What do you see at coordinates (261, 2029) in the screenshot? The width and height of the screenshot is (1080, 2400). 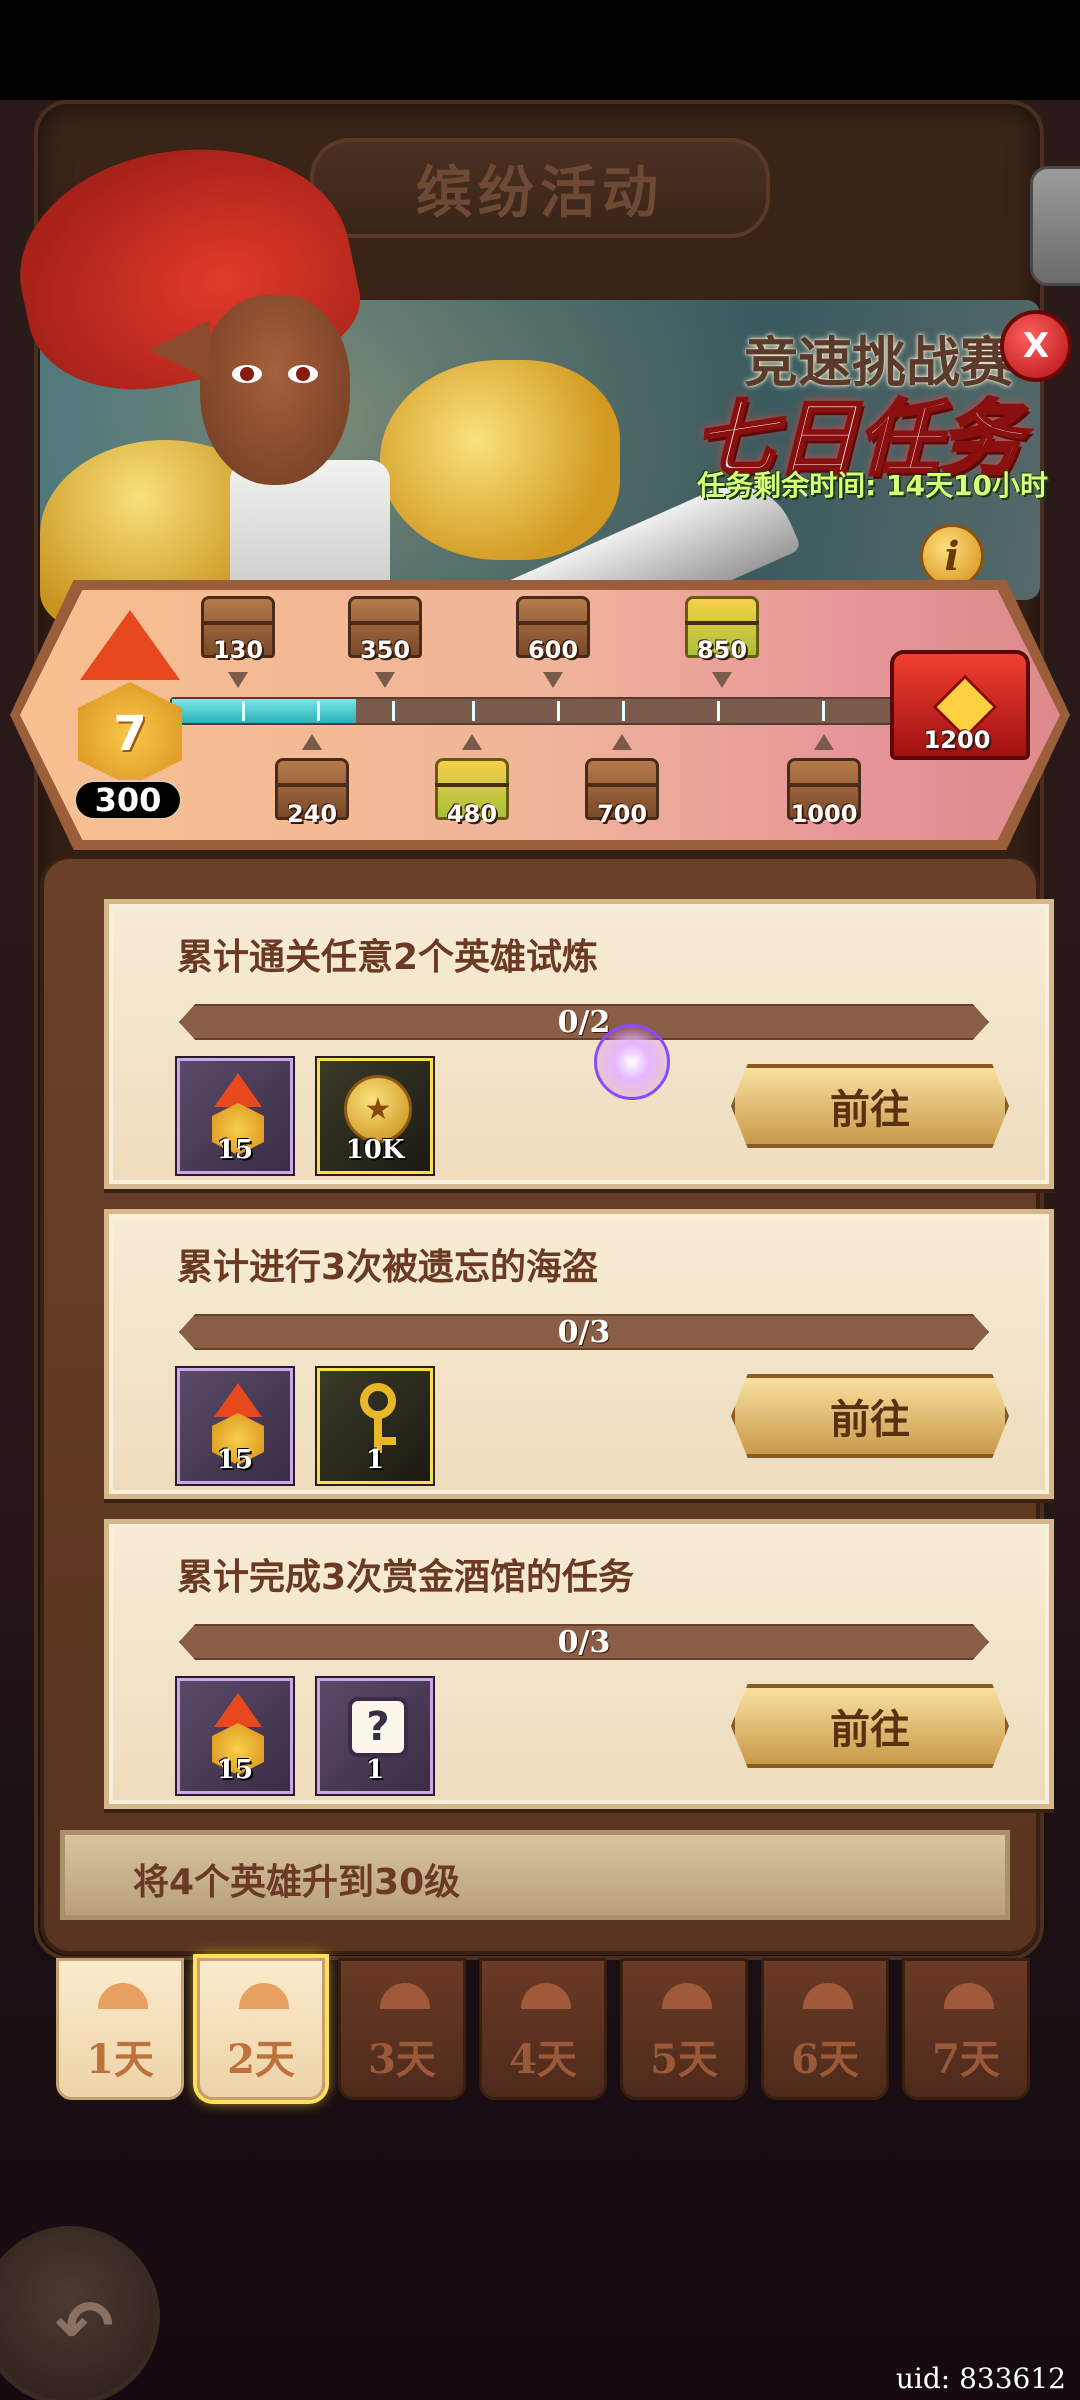 I see `tab-day-2: 2天` at bounding box center [261, 2029].